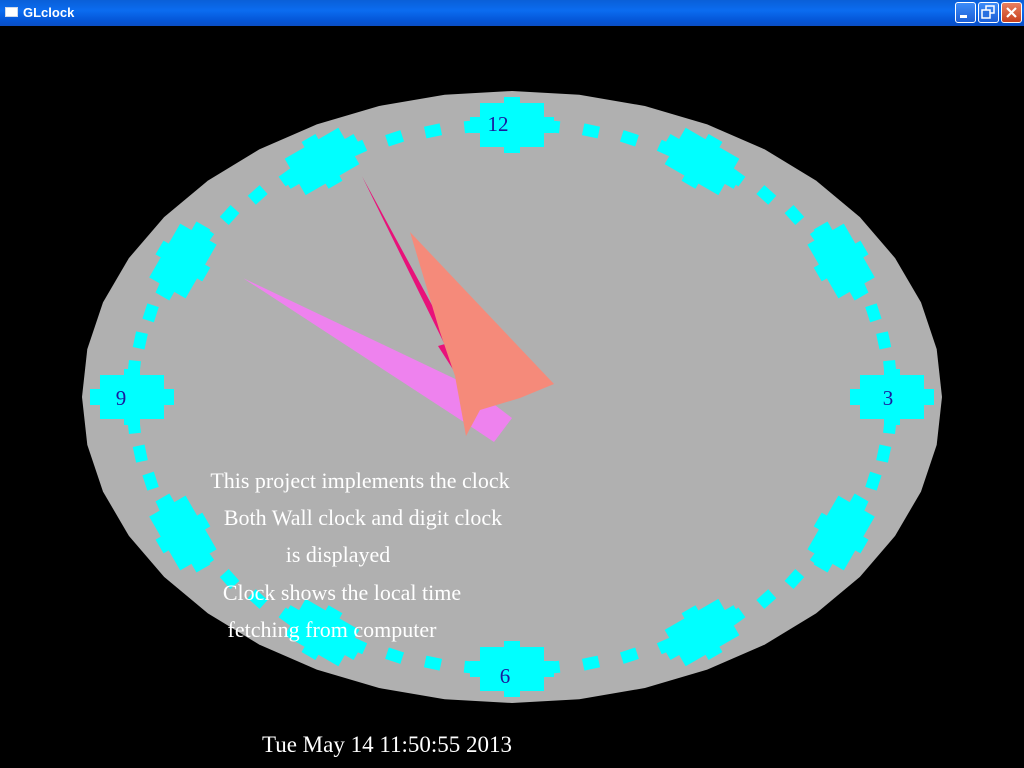 The width and height of the screenshot is (1024, 768). What do you see at coordinates (363, 517) in the screenshot?
I see `info-line-2: Both Wall clock and digit clock` at bounding box center [363, 517].